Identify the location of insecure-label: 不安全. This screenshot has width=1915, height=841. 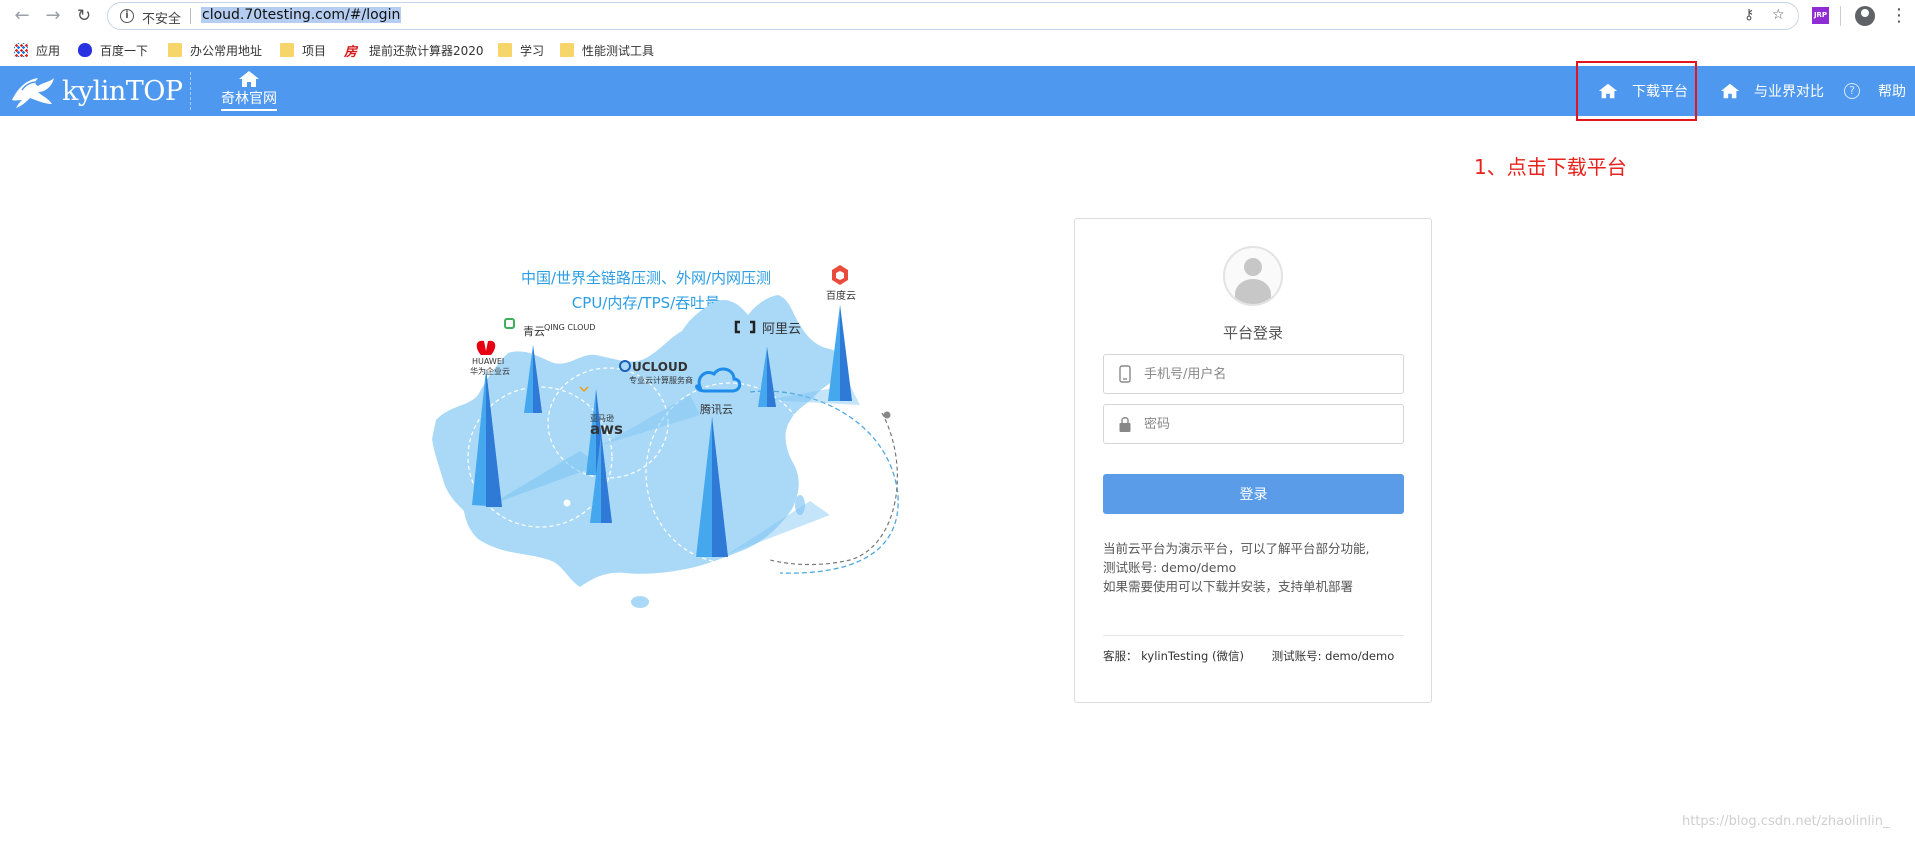
(162, 19).